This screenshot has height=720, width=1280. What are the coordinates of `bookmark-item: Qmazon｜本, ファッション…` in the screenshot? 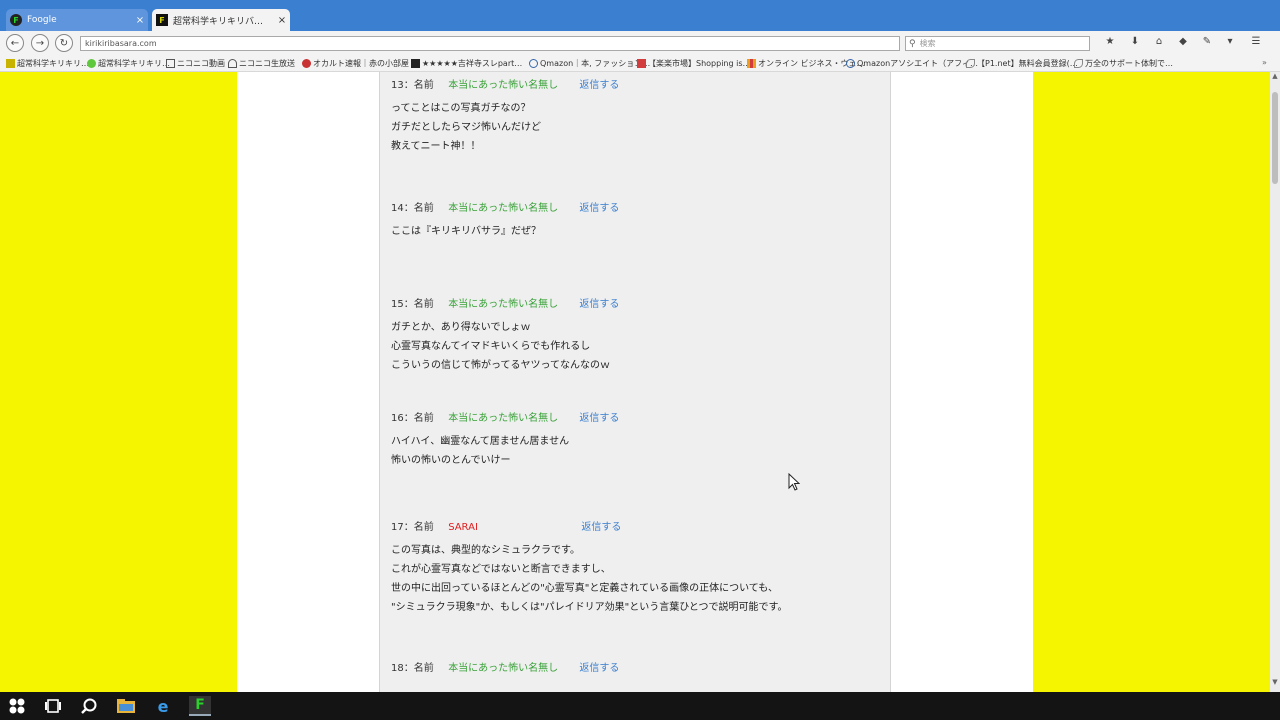 It's located at (589, 63).